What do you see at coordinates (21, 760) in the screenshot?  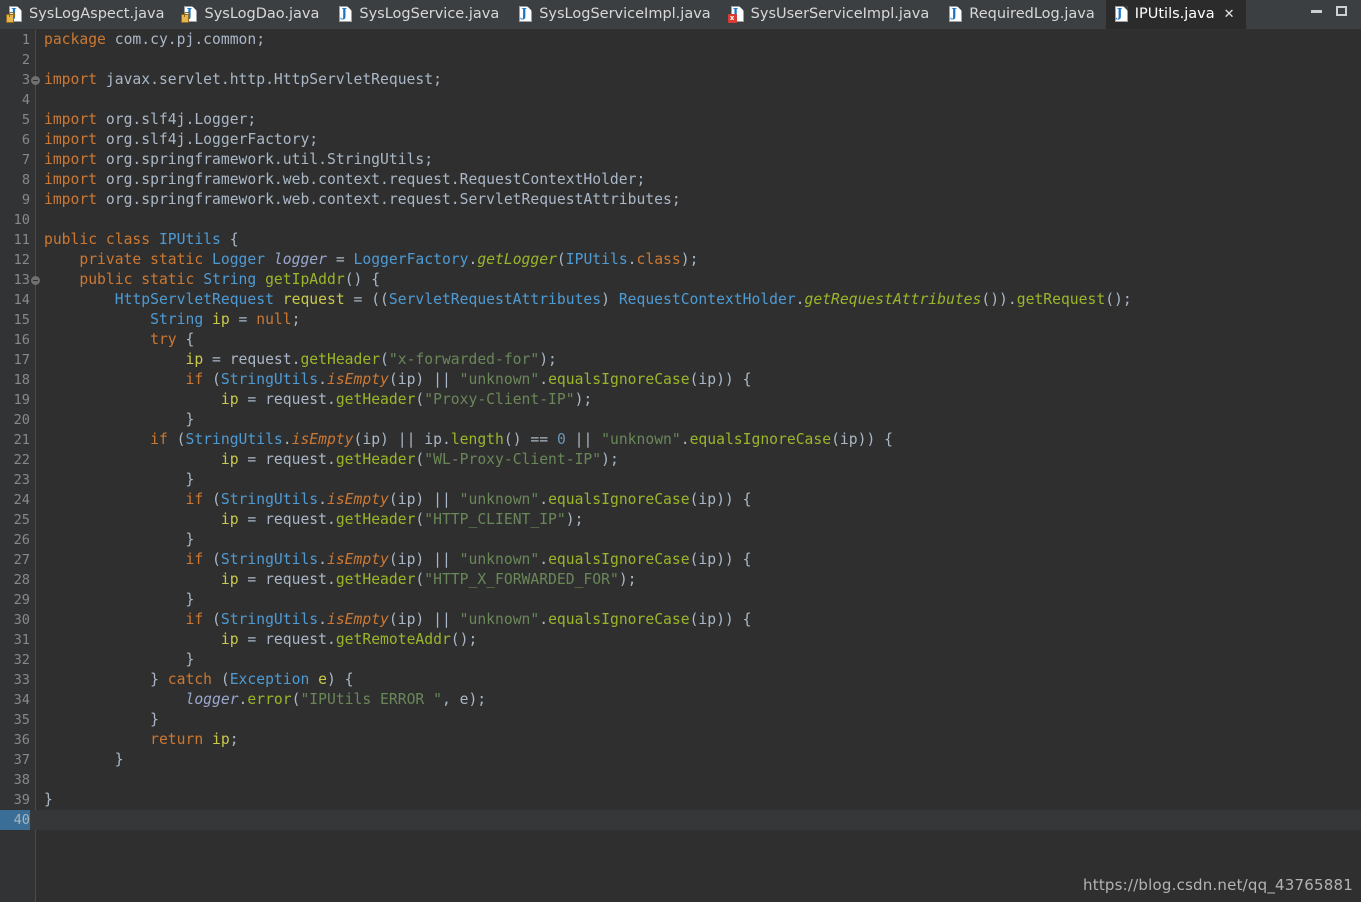 I see `line-number: 37` at bounding box center [21, 760].